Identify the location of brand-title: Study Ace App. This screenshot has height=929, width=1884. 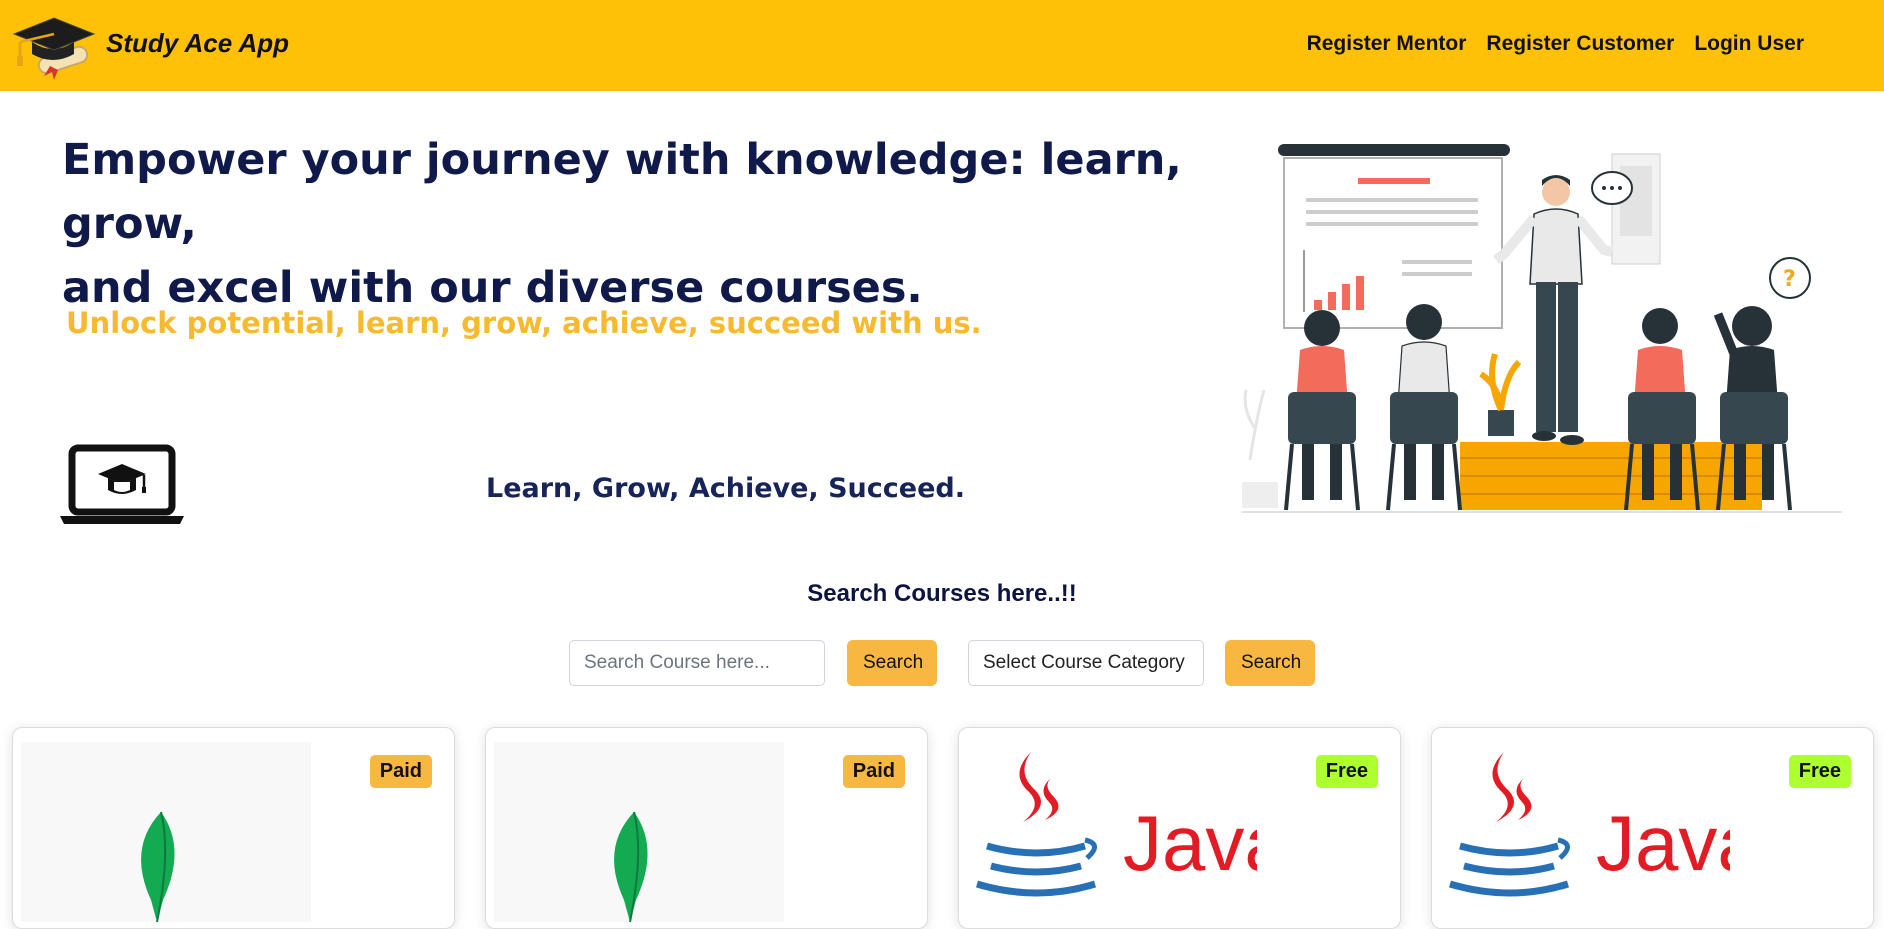
(197, 43).